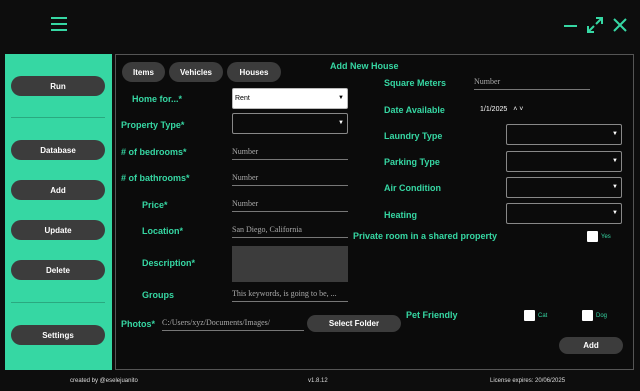 This screenshot has width=640, height=391. I want to click on maximize-icon, so click(595, 25).